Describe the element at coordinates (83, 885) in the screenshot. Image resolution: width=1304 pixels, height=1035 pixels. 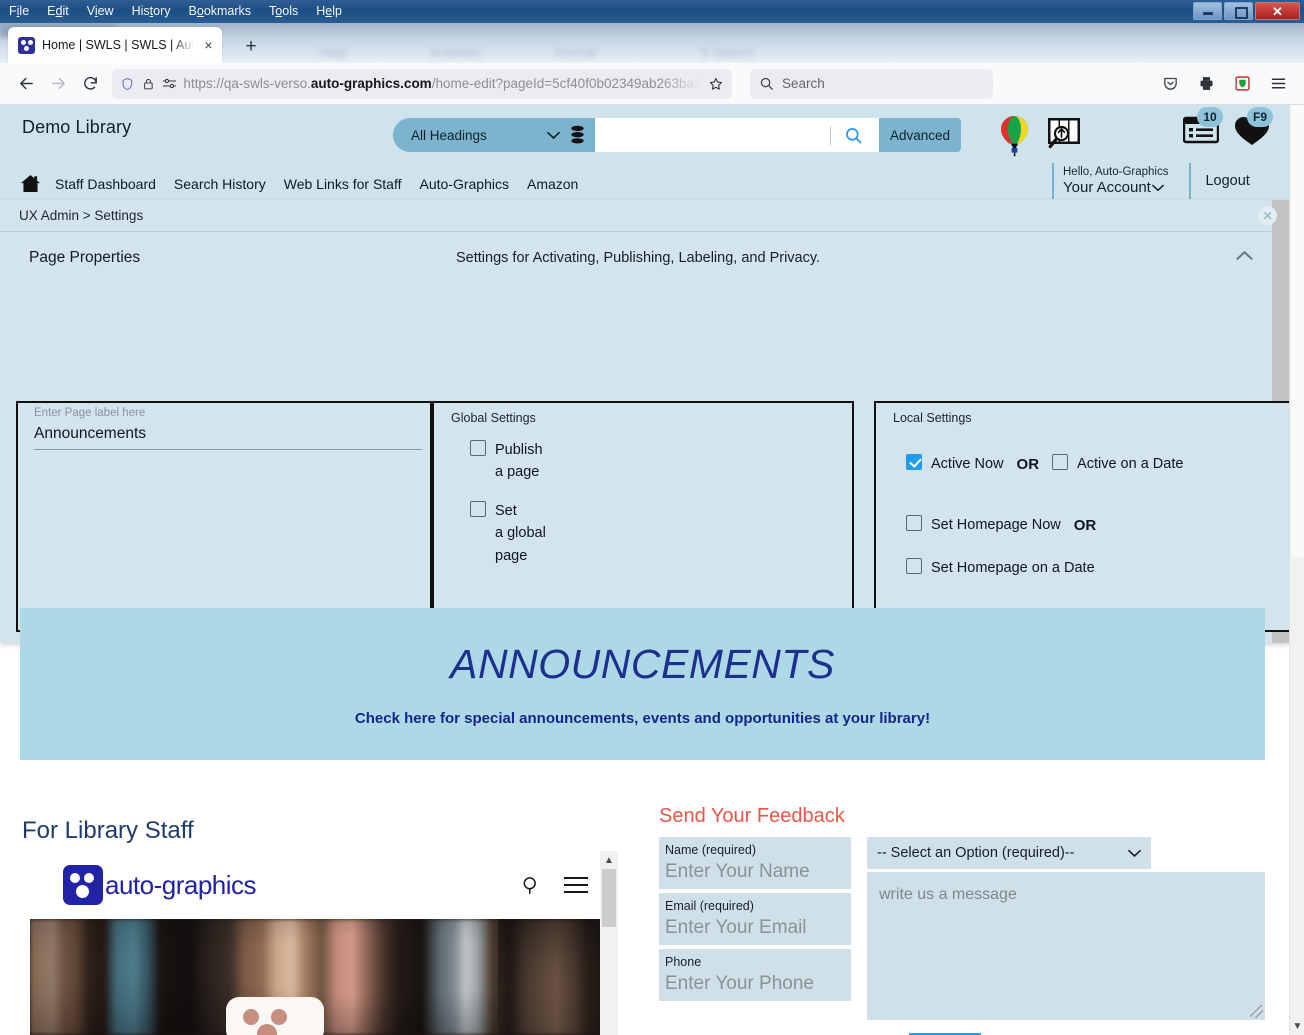
I see `auto-graphics-logo-icon` at that location.